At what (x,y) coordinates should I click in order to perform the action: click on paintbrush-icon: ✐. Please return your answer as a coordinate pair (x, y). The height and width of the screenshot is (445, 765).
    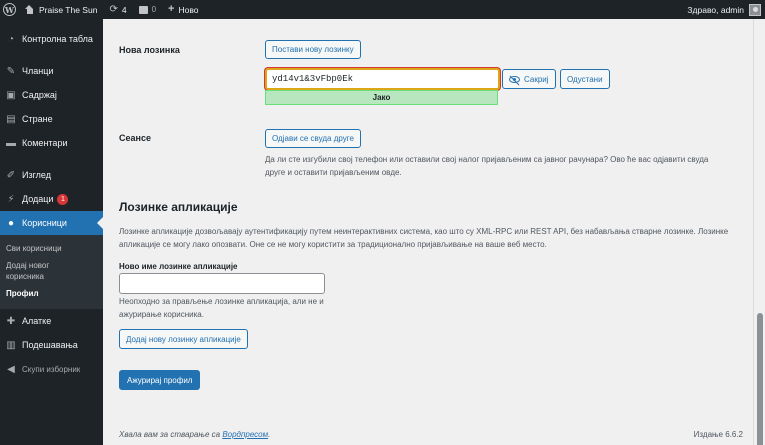
    Looking at the image, I should click on (11, 175).